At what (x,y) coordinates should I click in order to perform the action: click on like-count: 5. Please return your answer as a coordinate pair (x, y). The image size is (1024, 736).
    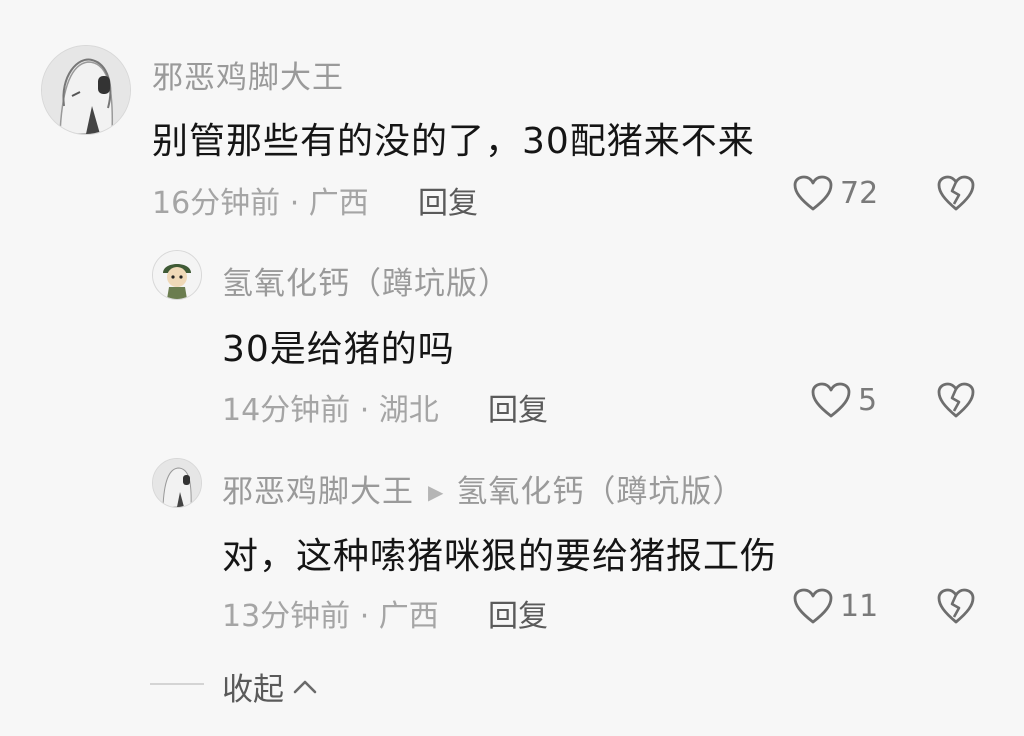
    Looking at the image, I should click on (868, 400).